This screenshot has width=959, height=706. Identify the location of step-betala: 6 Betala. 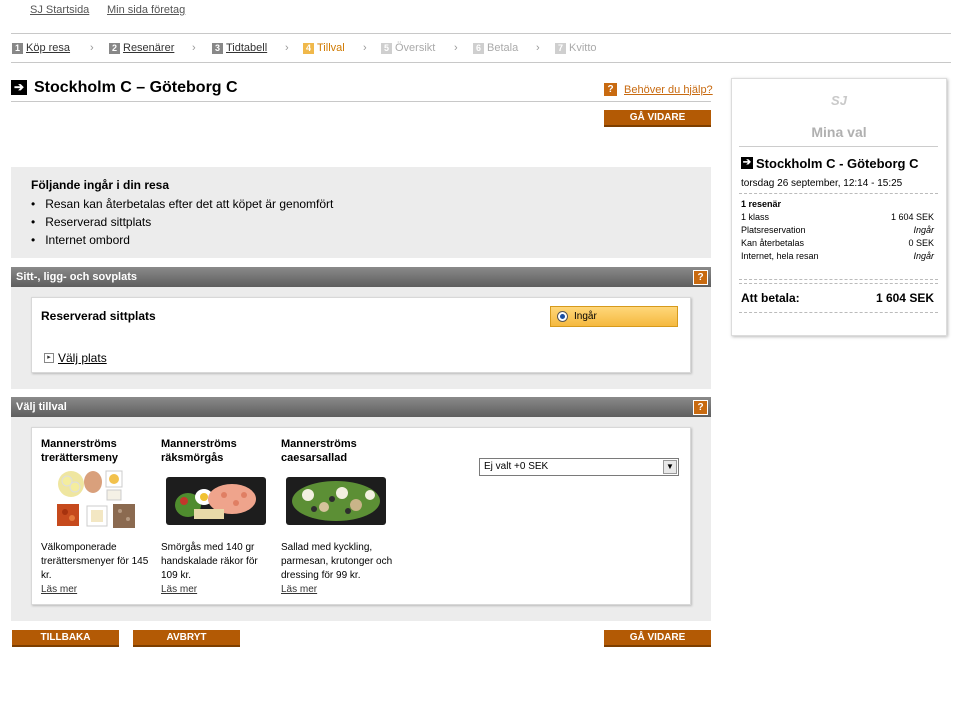
(495, 48).